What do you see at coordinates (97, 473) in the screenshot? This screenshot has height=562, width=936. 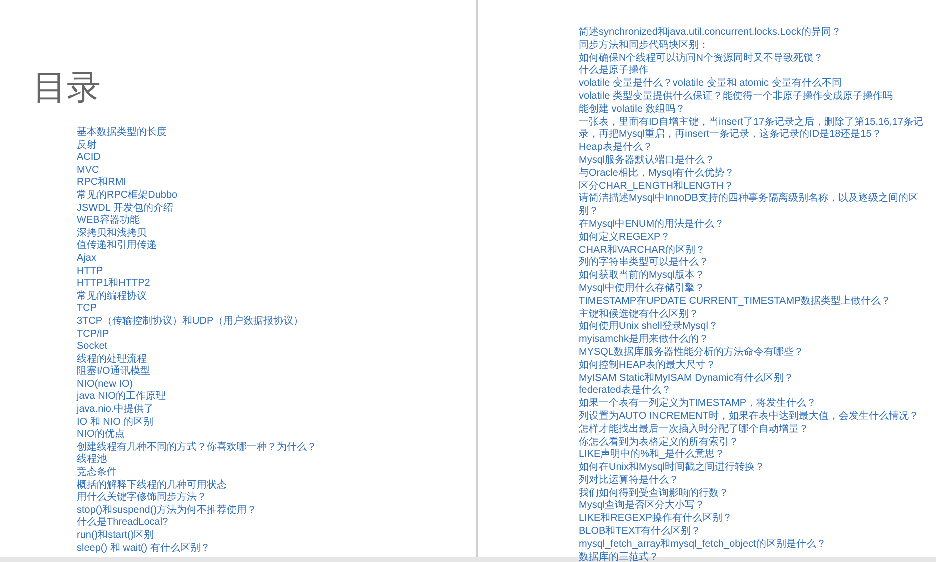 I see `toc-link: 竞态条件` at bounding box center [97, 473].